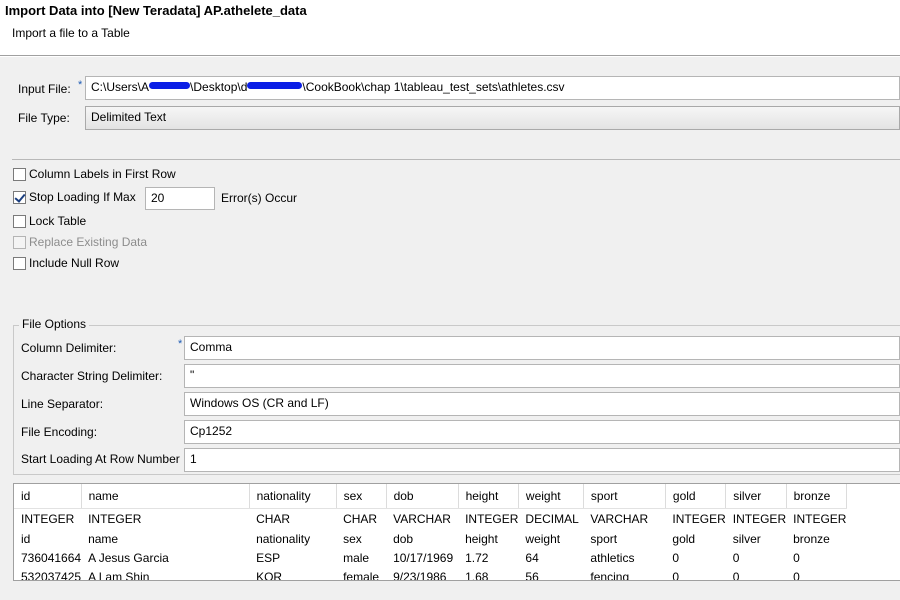 The width and height of the screenshot is (900, 600). What do you see at coordinates (811, 538) in the screenshot?
I see `table-cell: bronze` at bounding box center [811, 538].